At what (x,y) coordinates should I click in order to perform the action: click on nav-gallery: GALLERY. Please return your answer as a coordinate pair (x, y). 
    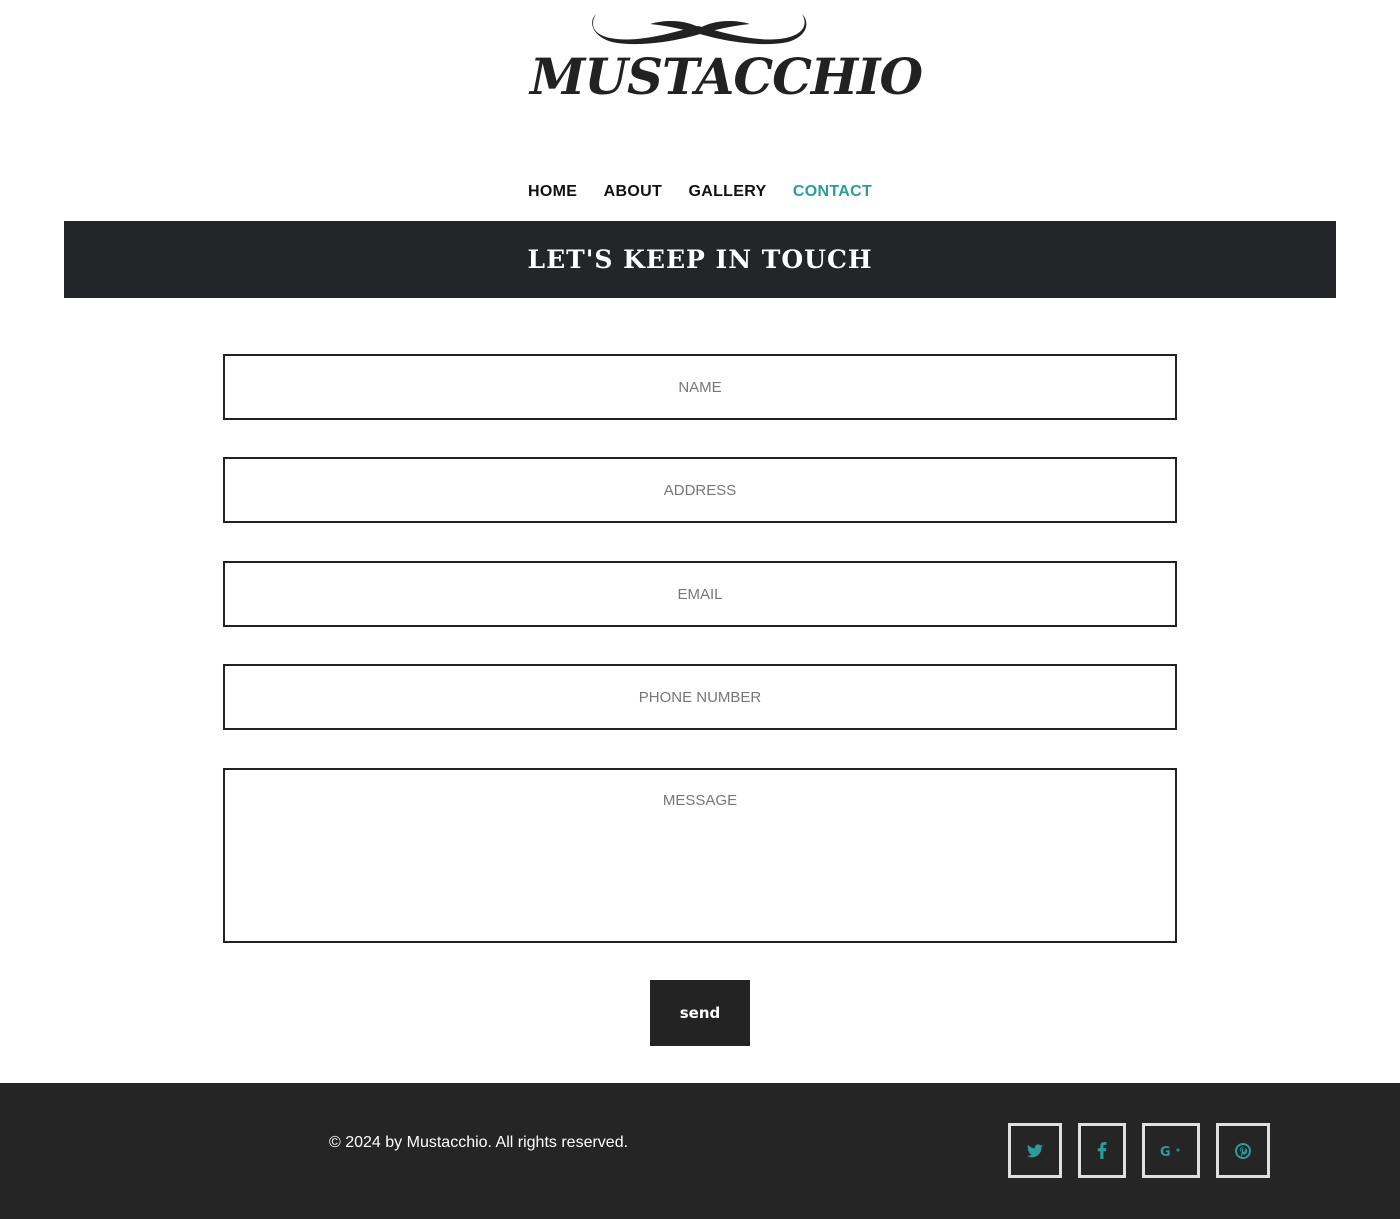
    Looking at the image, I should click on (727, 192).